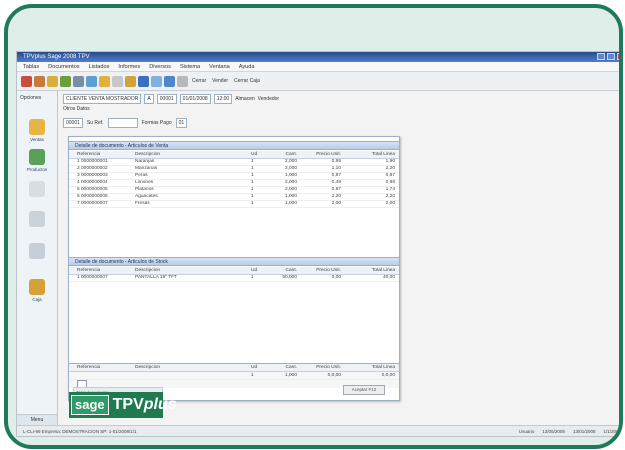 The image size is (625, 450). Describe the element at coordinates (199, 81) in the screenshot. I see `close-button: Cerrar` at that location.